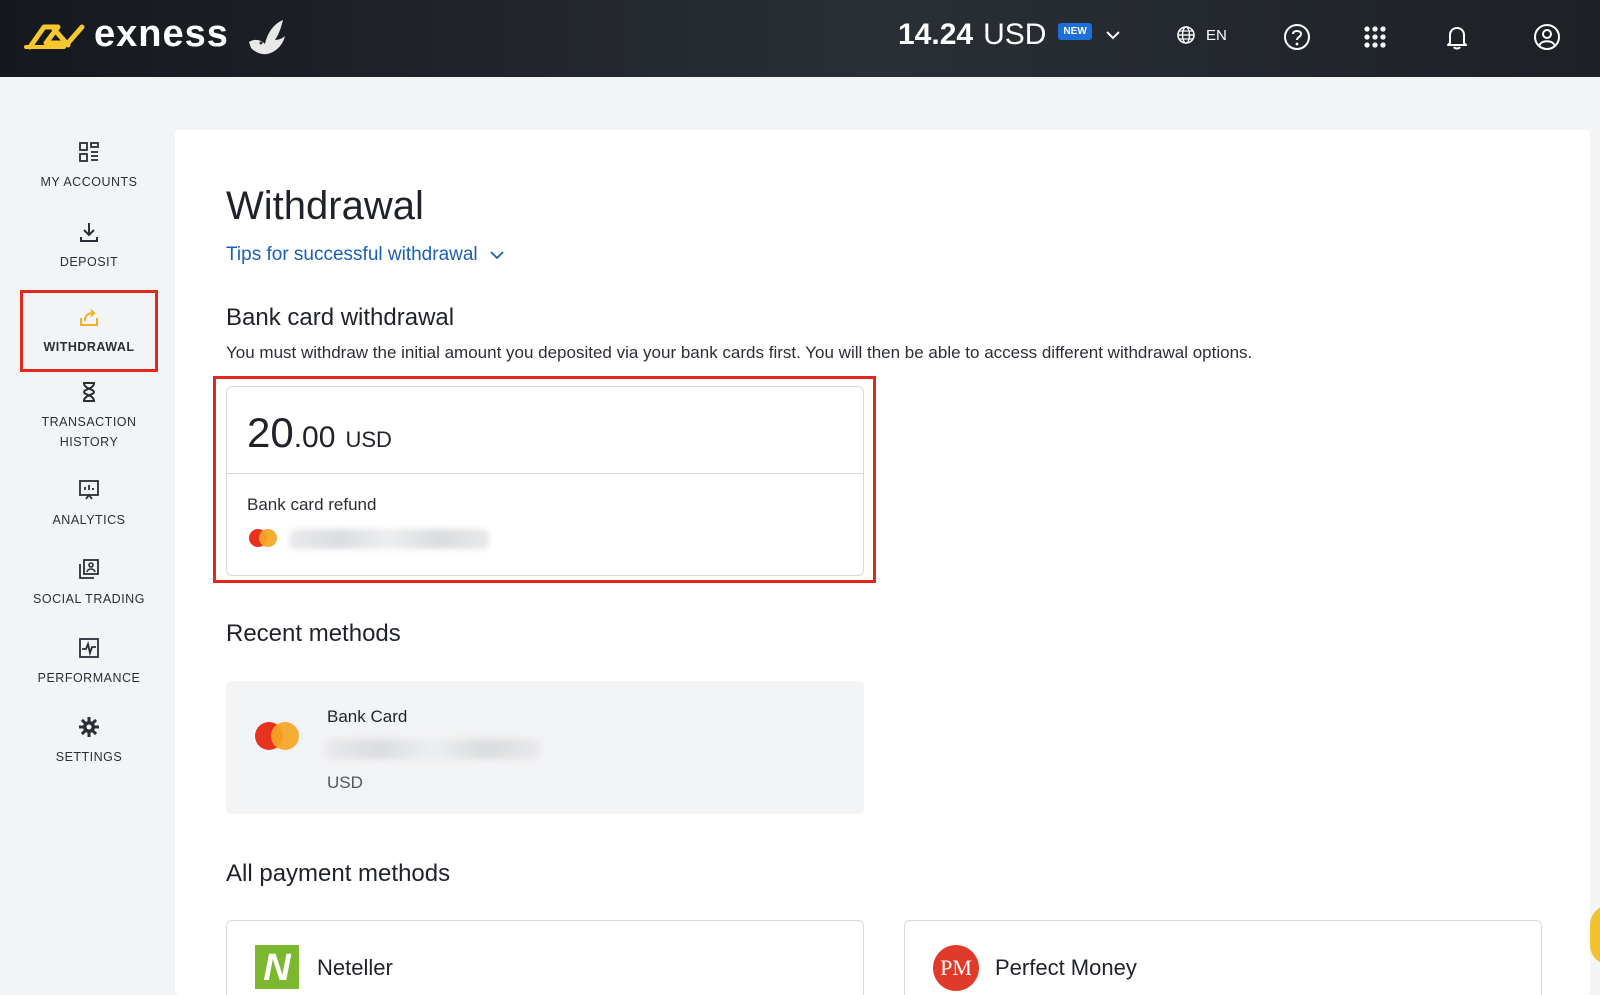 The width and height of the screenshot is (1600, 995). I want to click on sidebar-item-label: MY ACCOUNTS, so click(89, 182).